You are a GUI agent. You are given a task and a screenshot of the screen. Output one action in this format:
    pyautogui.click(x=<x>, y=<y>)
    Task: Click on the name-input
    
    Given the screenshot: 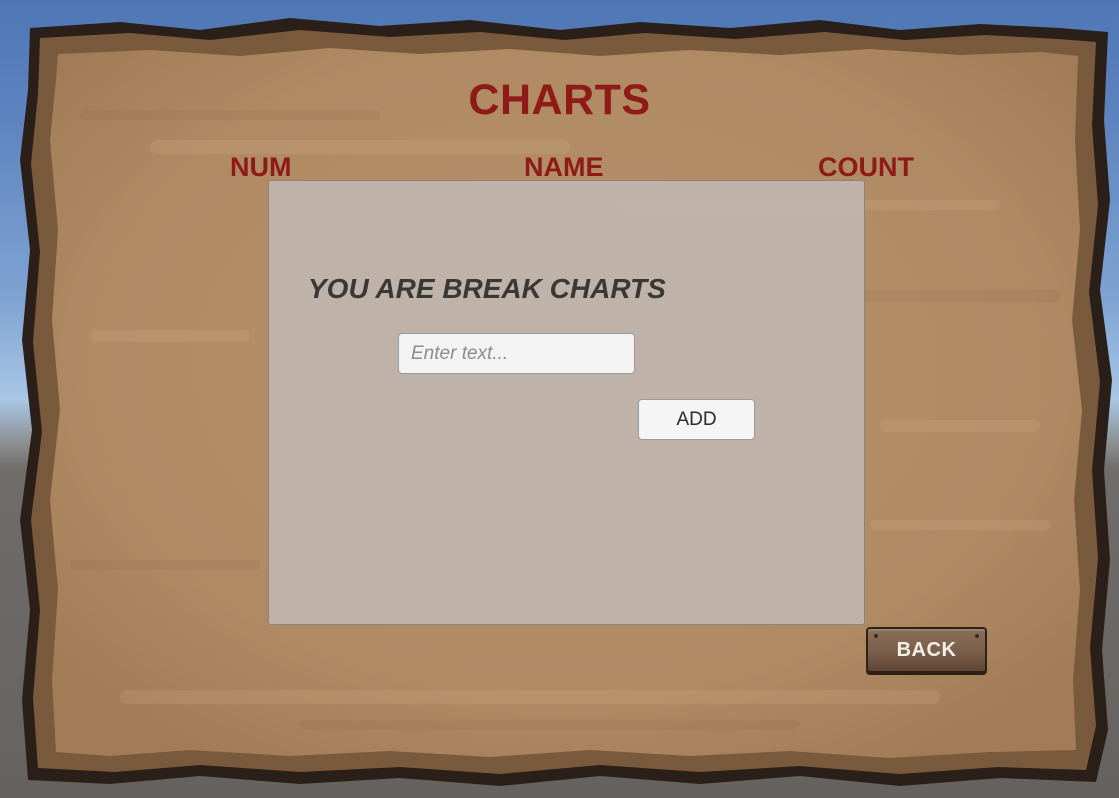 What is the action you would take?
    pyautogui.click(x=516, y=353)
    